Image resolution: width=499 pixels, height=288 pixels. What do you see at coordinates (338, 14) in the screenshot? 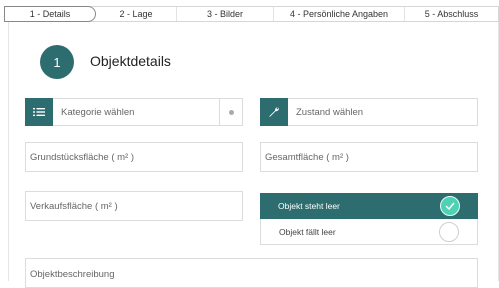
I see `step-tab-personal-info: 4 - Persönliche Angaben` at bounding box center [338, 14].